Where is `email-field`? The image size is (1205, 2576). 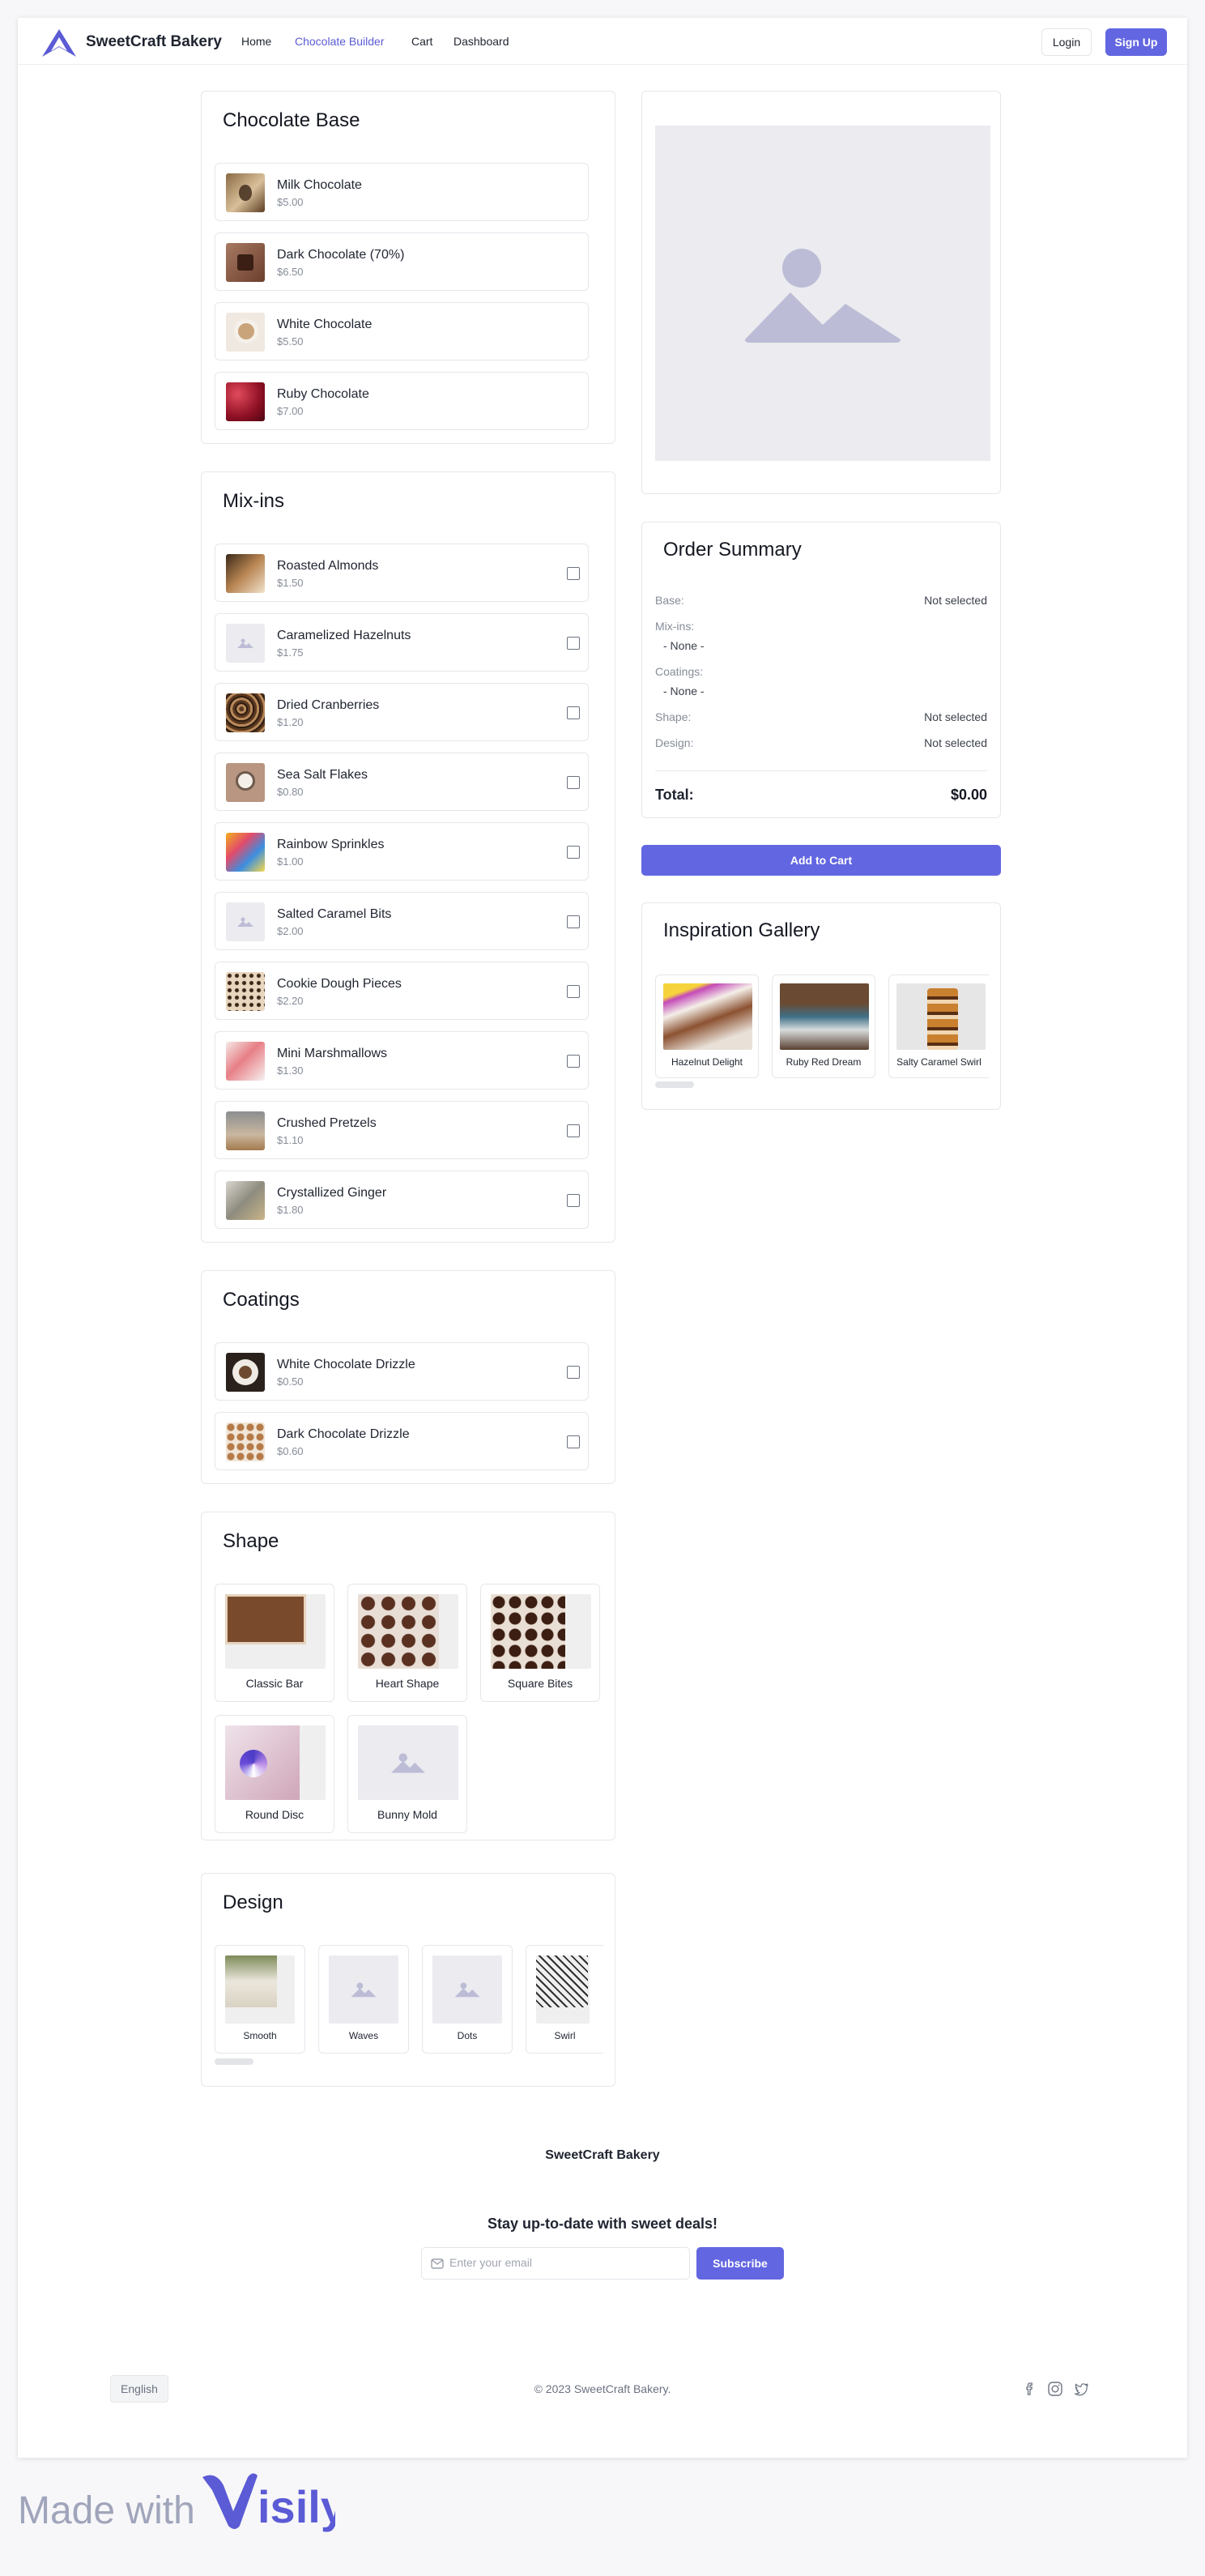 email-field is located at coordinates (555, 2263).